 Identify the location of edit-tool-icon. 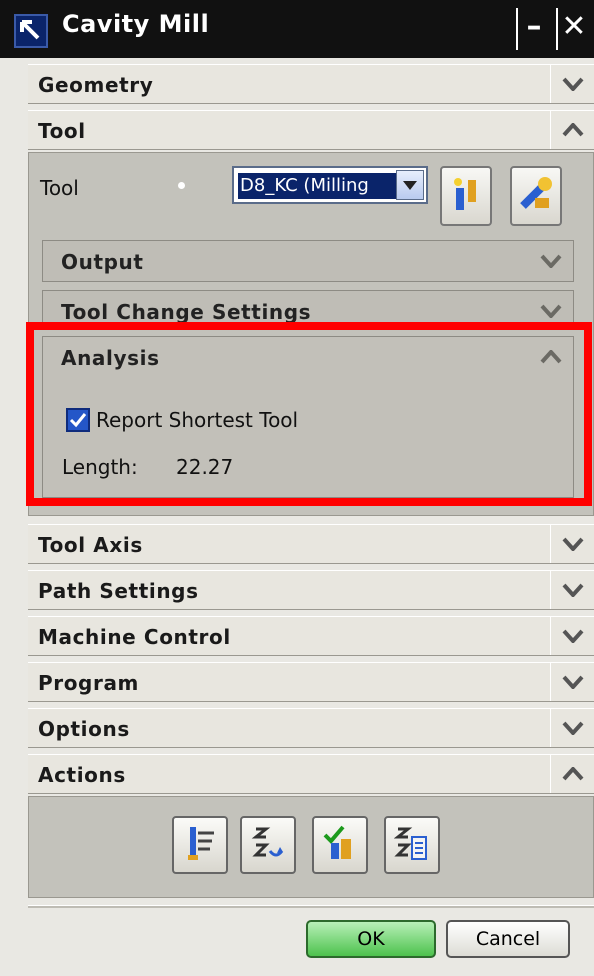
(536, 196).